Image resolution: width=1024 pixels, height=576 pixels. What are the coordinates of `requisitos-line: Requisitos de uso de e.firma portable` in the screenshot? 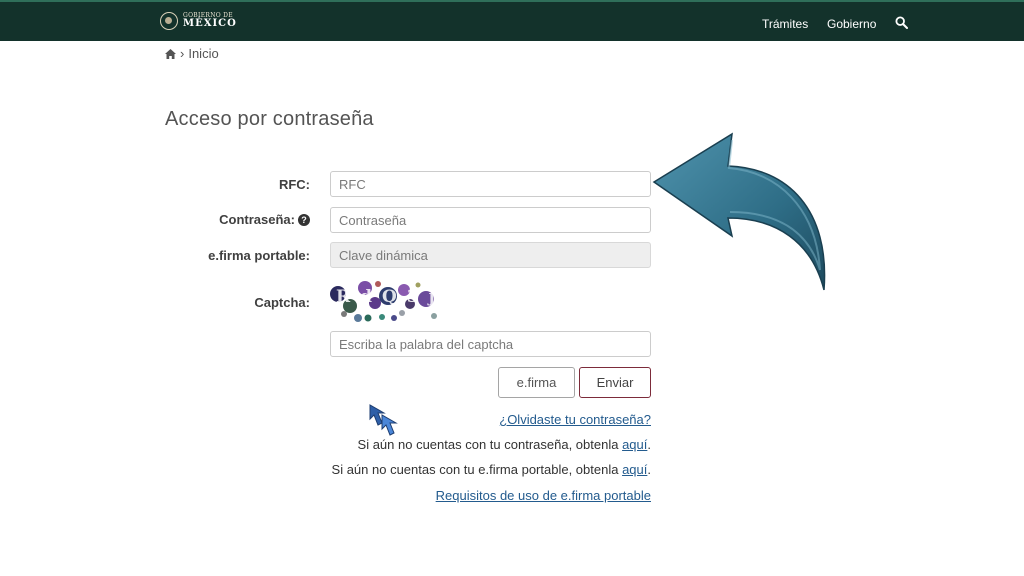 It's located at (543, 495).